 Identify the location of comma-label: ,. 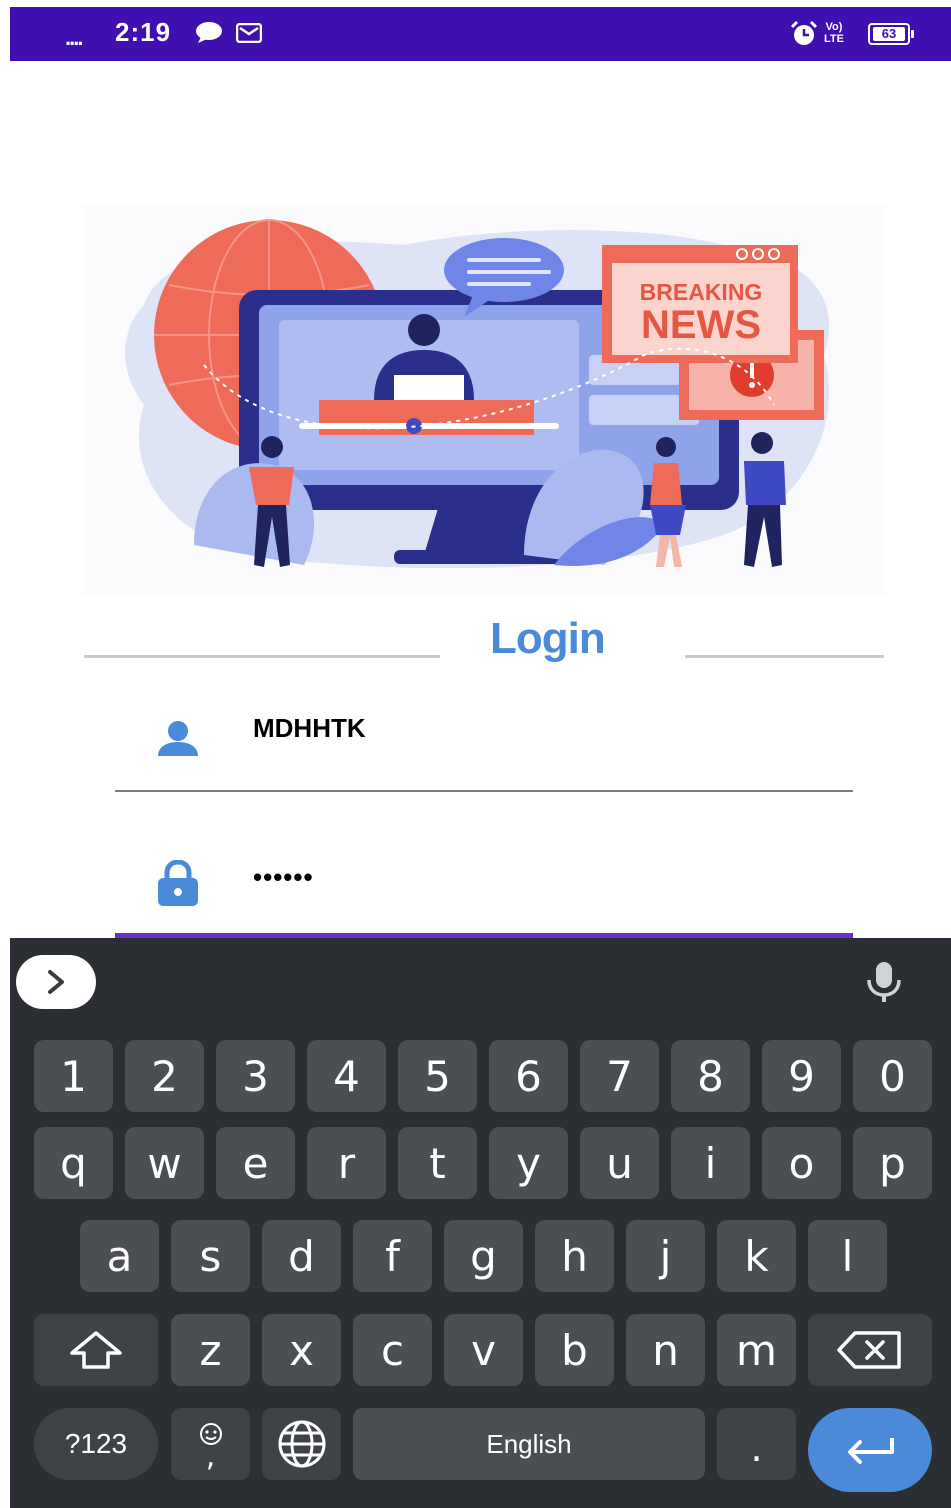
(210, 1456).